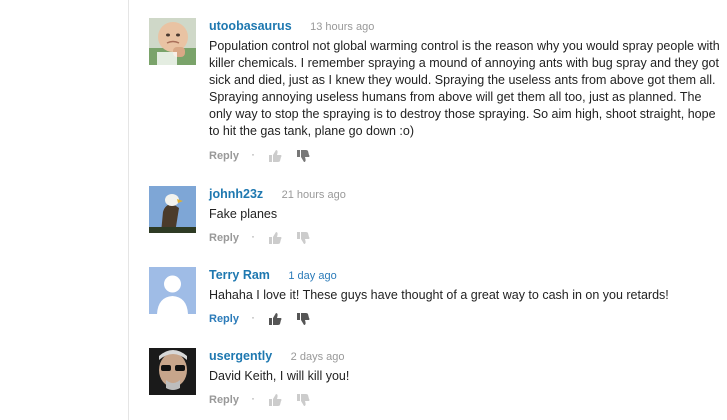  I want to click on comment-author: usergently, so click(240, 356).